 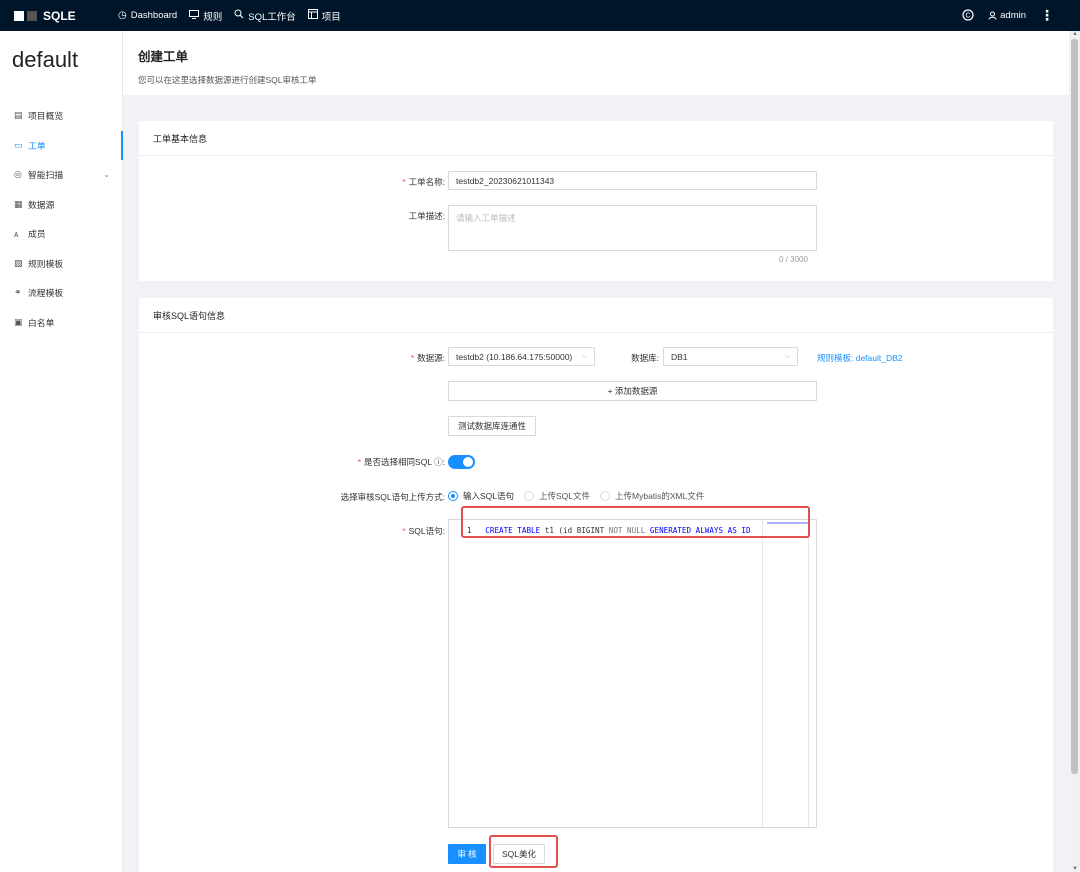 I want to click on select-value: DB1, so click(x=679, y=356).